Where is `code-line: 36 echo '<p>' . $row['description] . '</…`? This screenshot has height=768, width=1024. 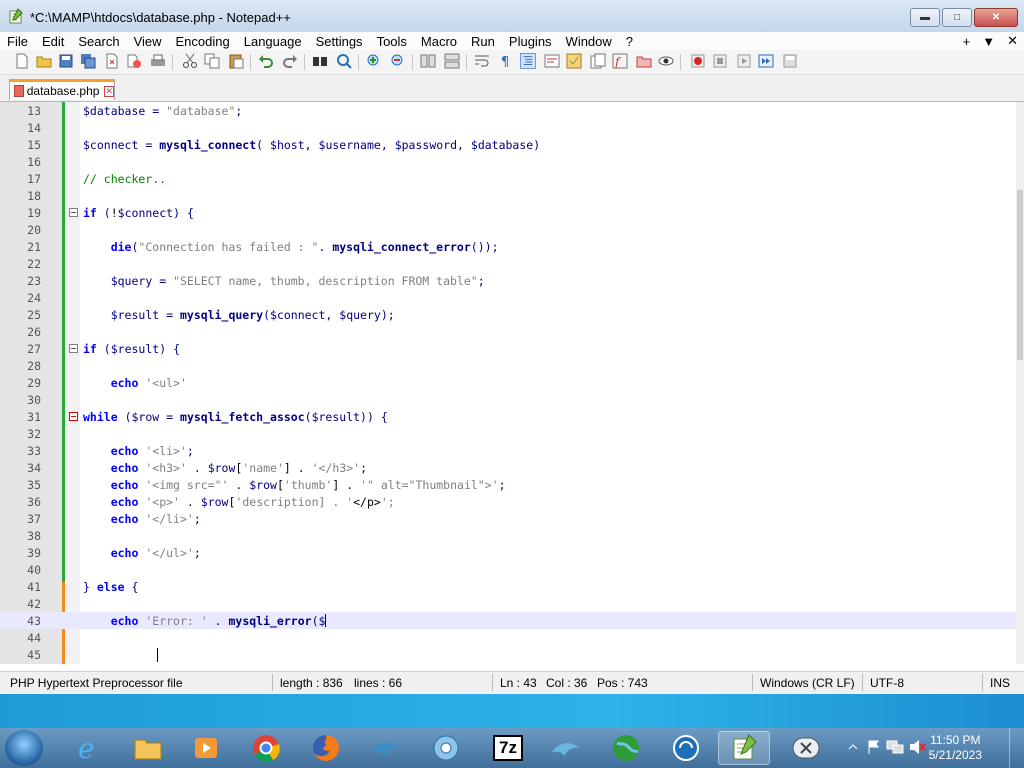 code-line: 36 echo '<p>' . $row['description] . '</… is located at coordinates (508, 501).